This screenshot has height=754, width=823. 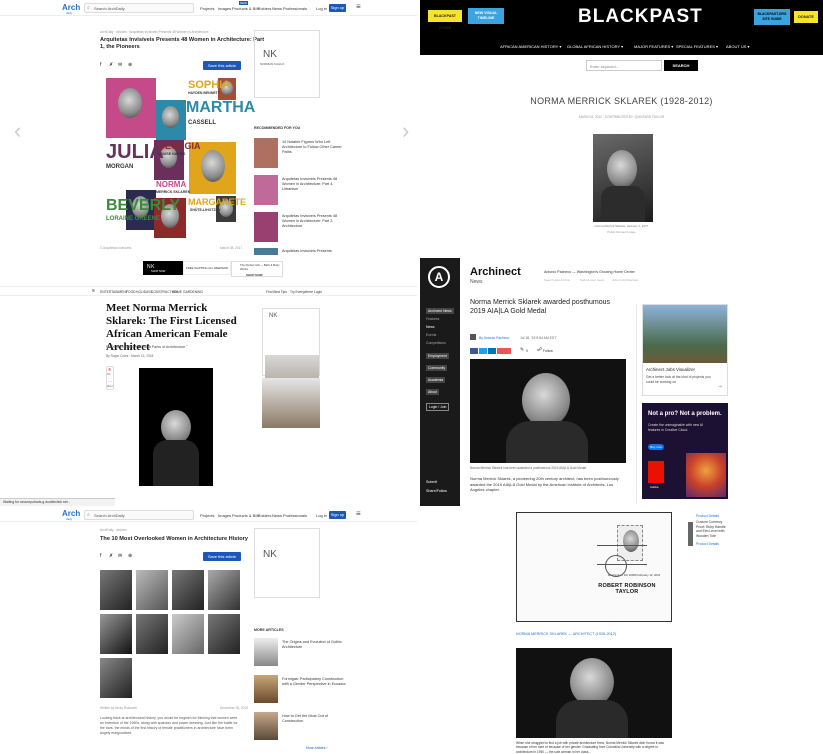 I want to click on ad-middle: FREE SHIPPING ALL WEEKEND, so click(x=207, y=268).